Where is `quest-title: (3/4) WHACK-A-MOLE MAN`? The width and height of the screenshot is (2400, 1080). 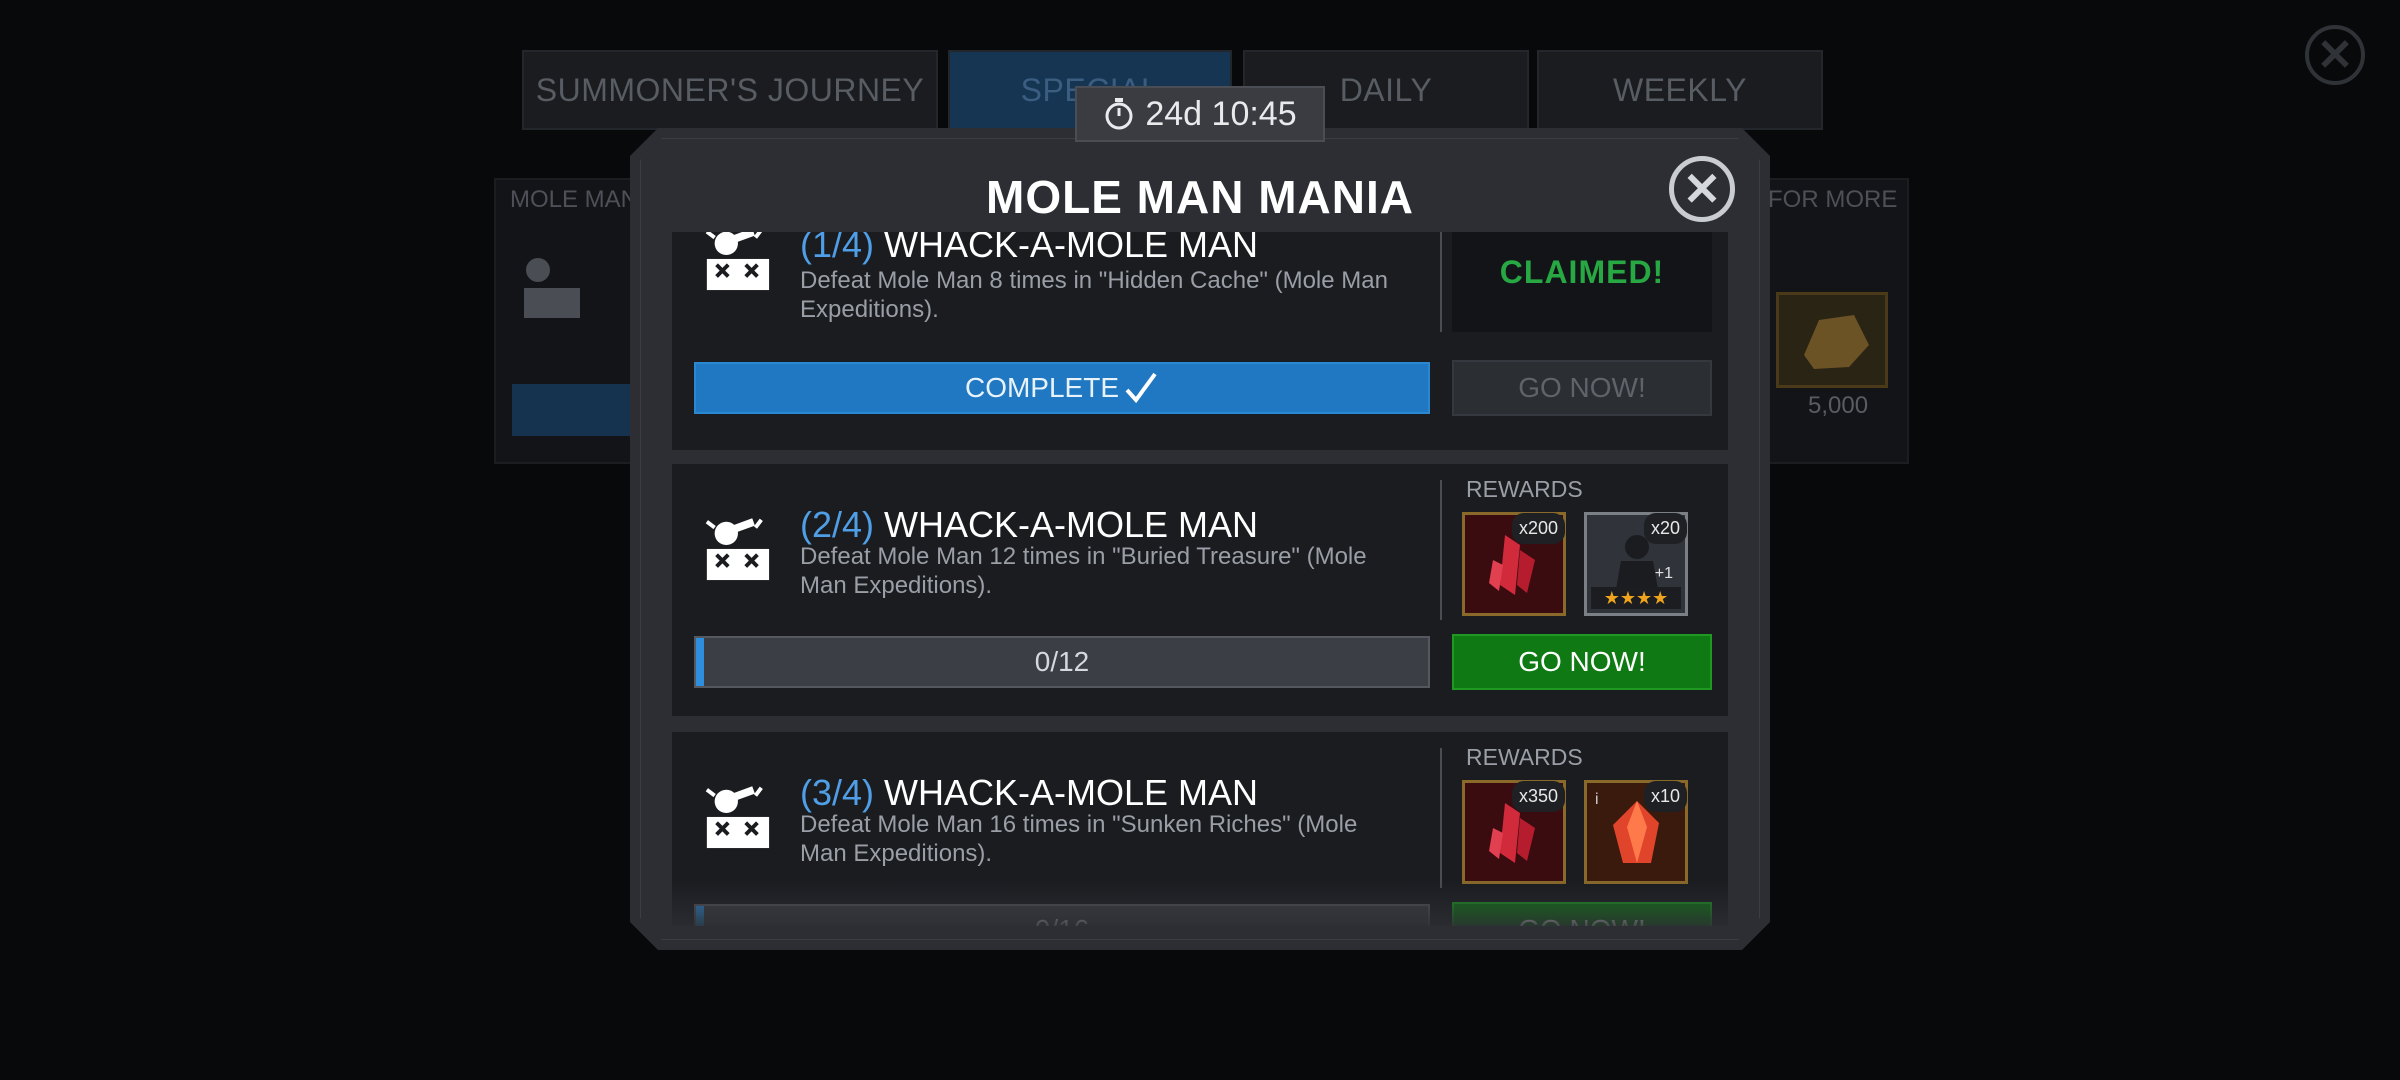
quest-title: (3/4) WHACK-A-MOLE MAN is located at coordinates (1029, 793).